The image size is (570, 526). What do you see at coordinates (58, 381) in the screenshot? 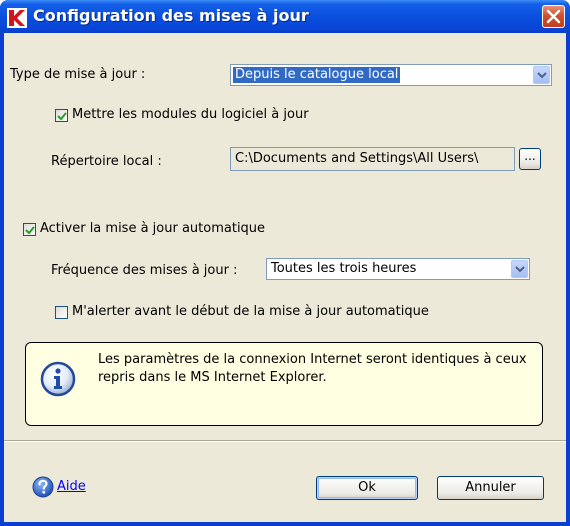
I see `info-icon` at bounding box center [58, 381].